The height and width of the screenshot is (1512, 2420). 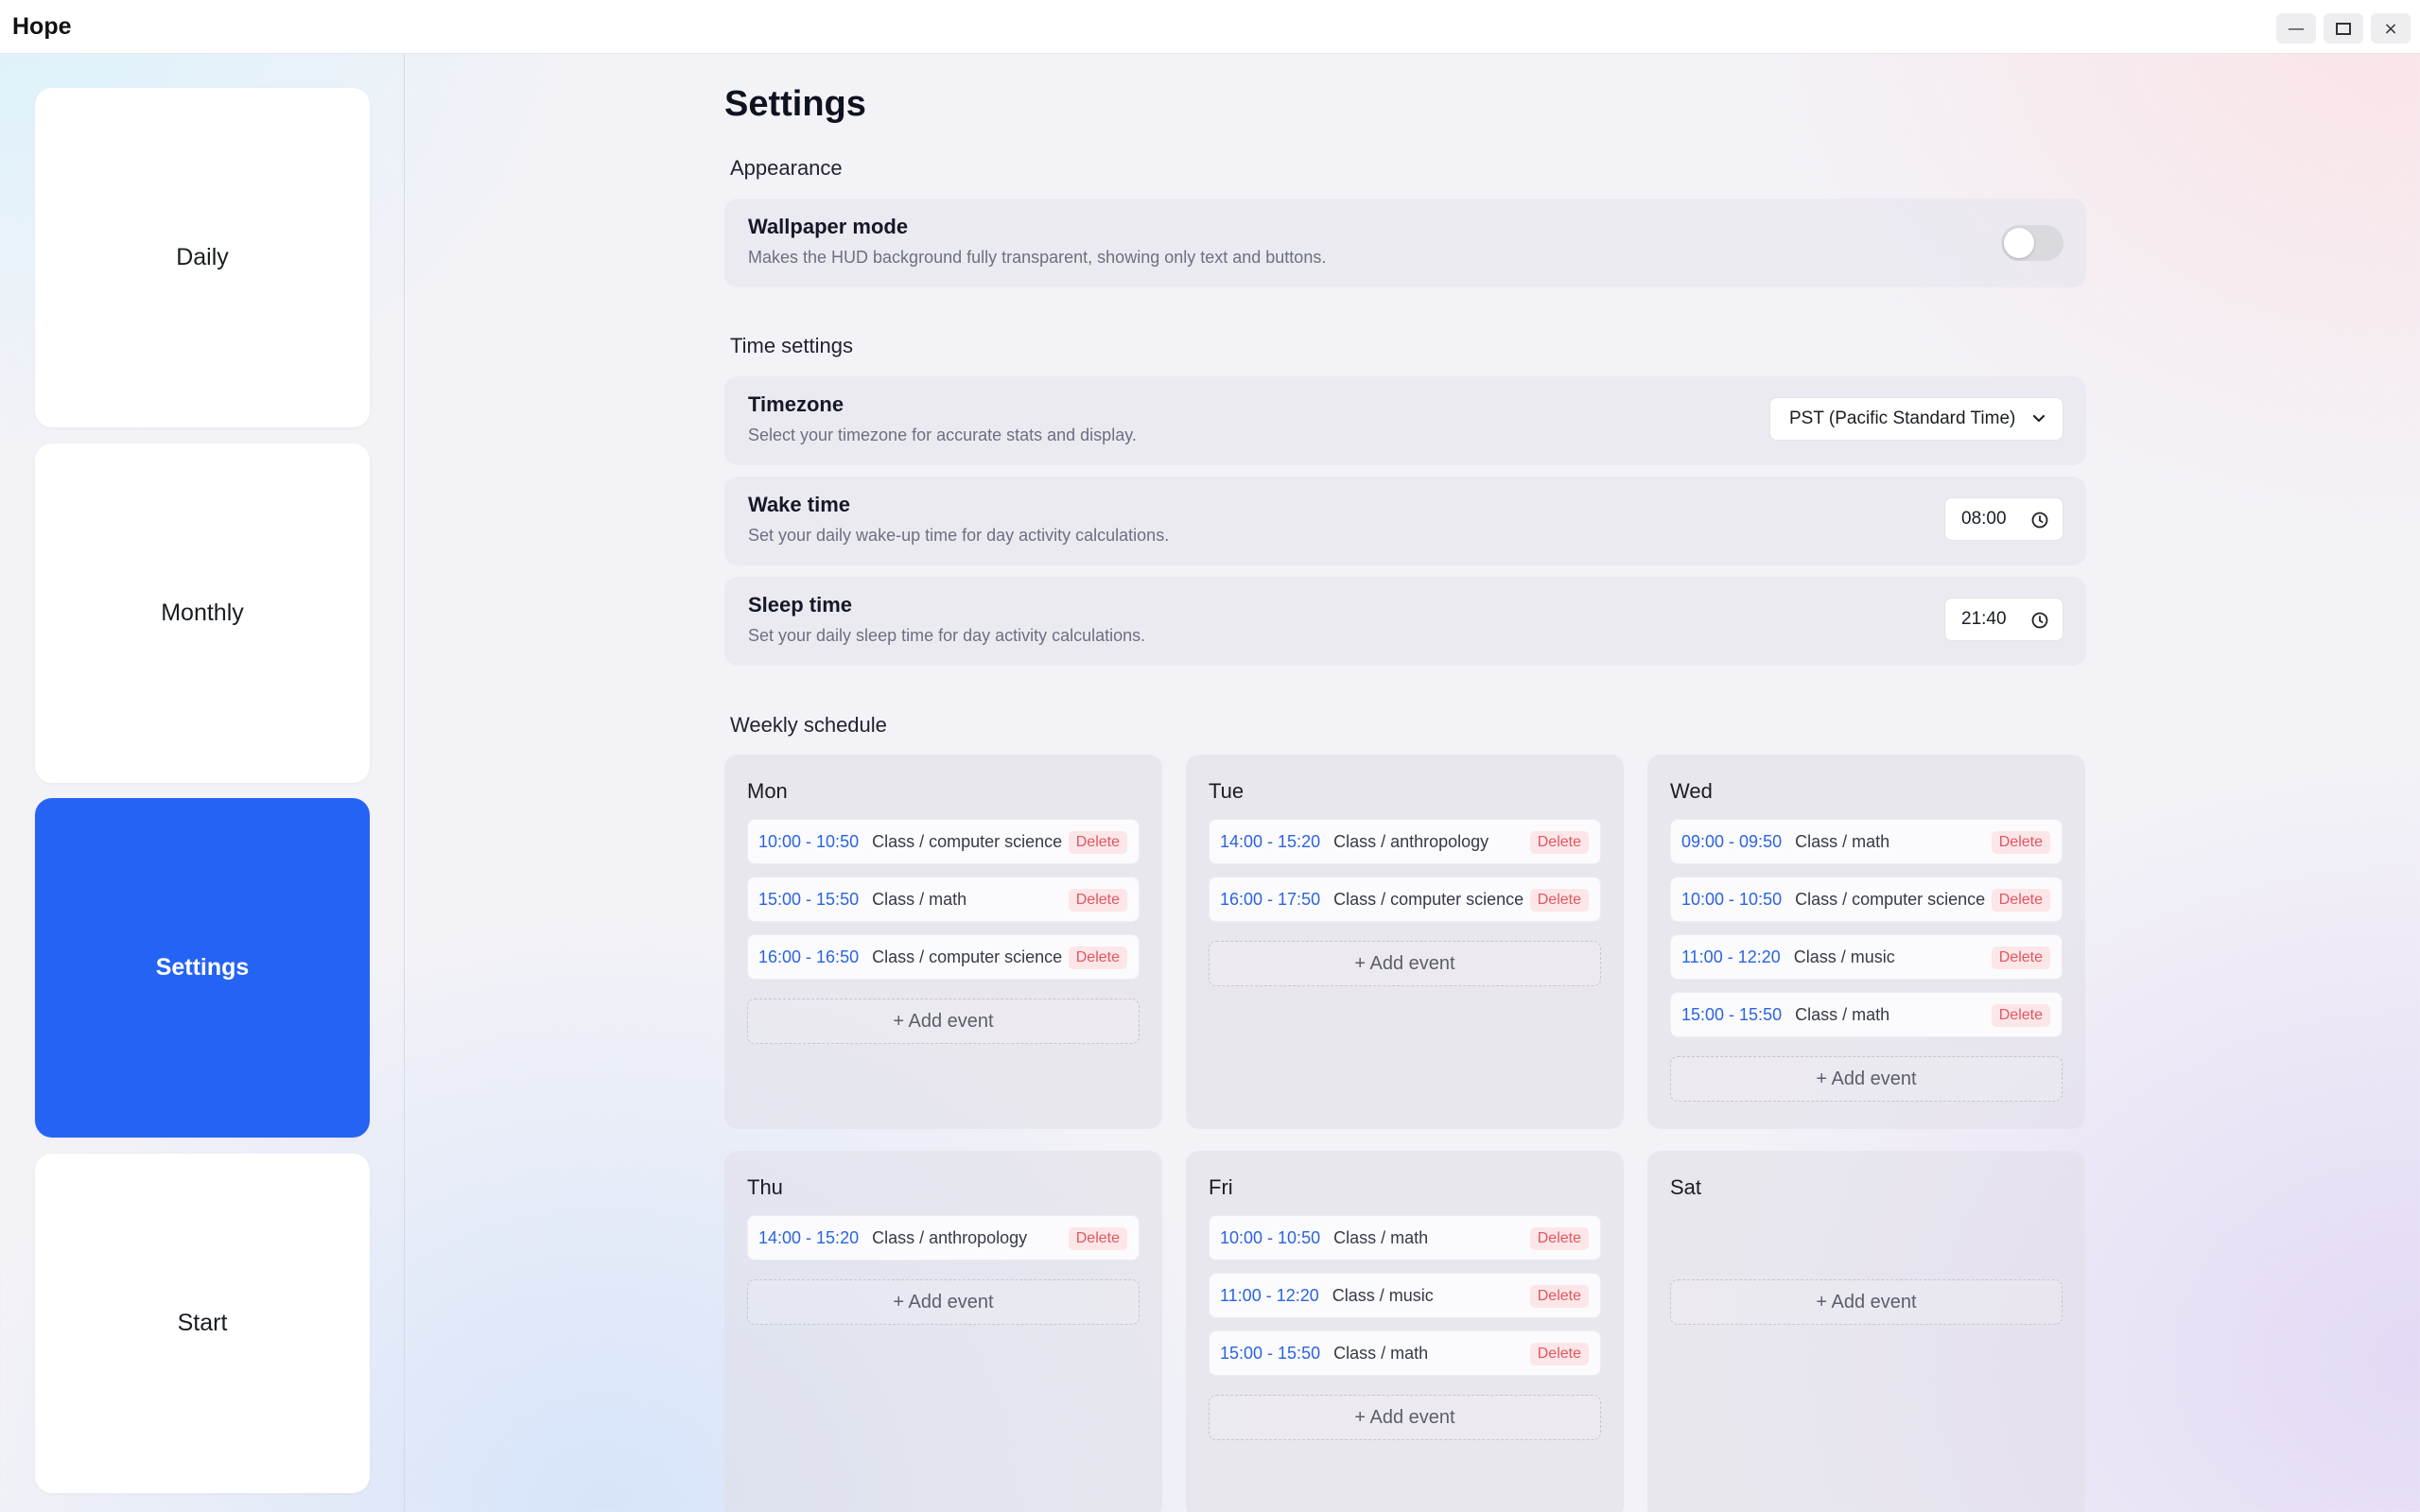 I want to click on sidebar-item-label: Monthly, so click(x=203, y=613).